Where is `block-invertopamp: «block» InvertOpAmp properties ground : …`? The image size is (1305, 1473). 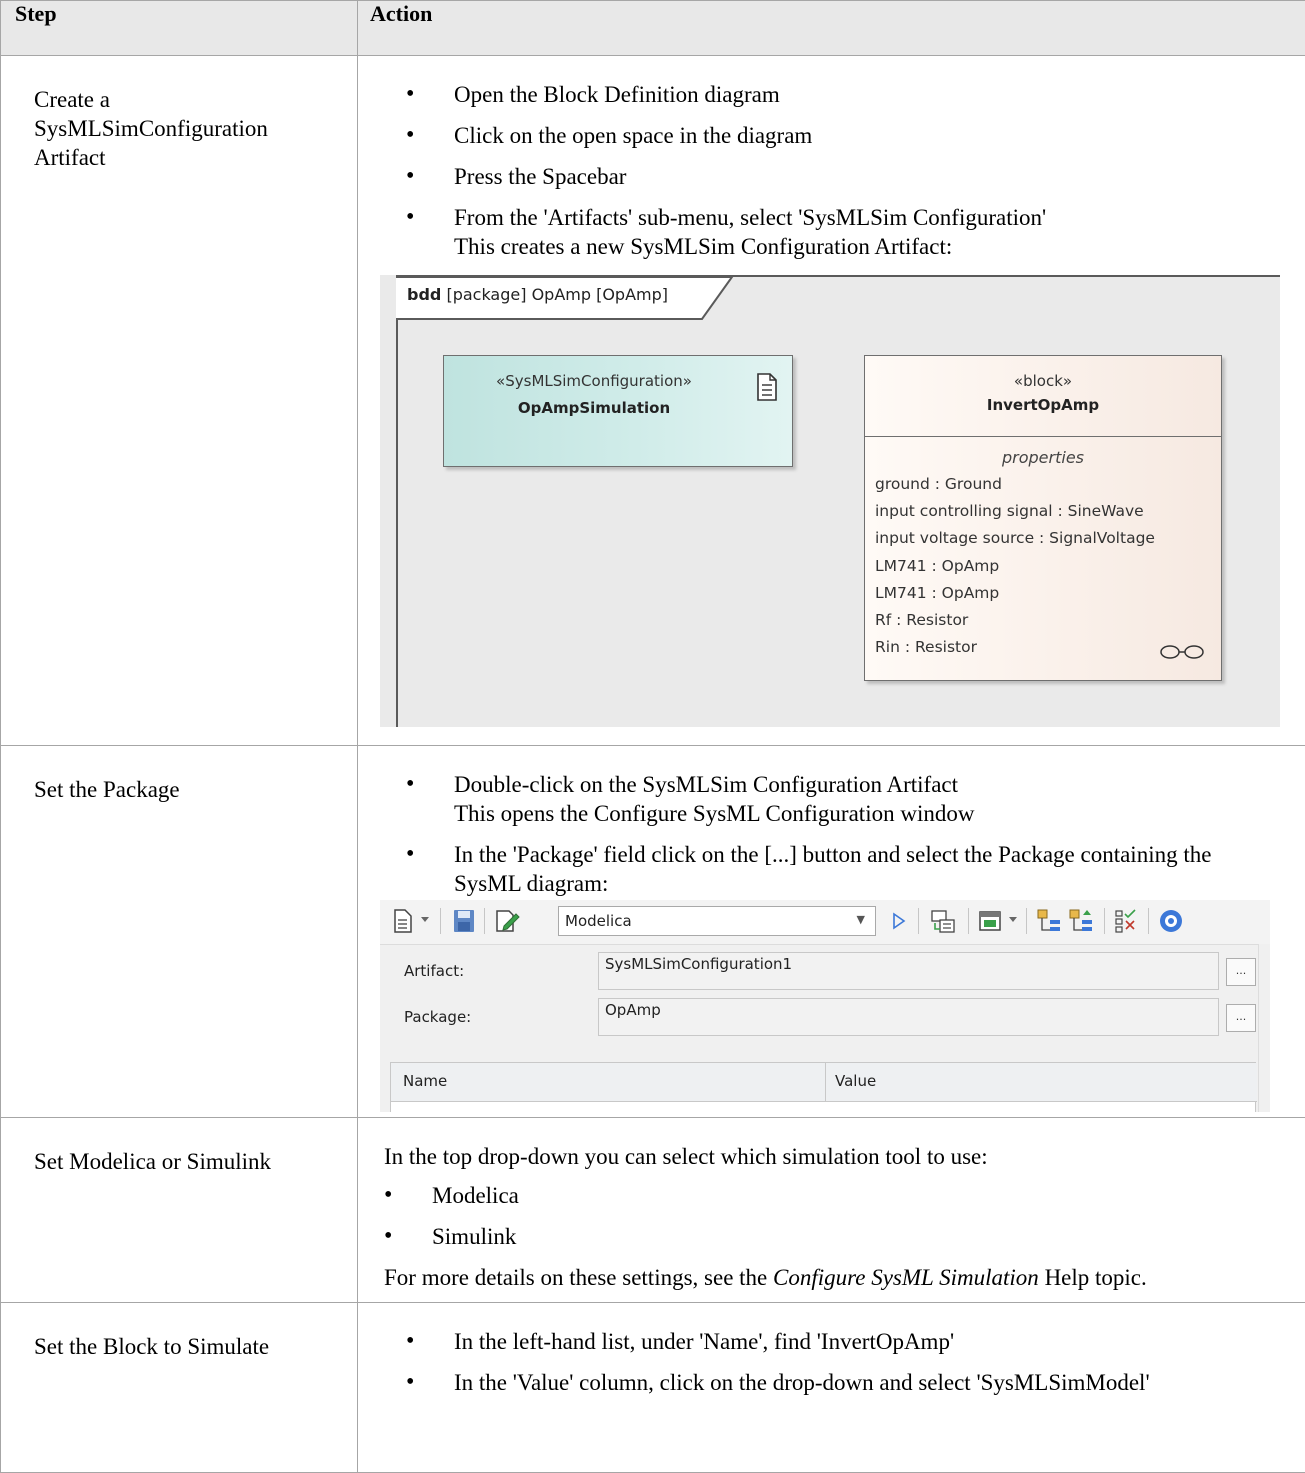 block-invertopamp: «block» InvertOpAmp properties ground : … is located at coordinates (1043, 518).